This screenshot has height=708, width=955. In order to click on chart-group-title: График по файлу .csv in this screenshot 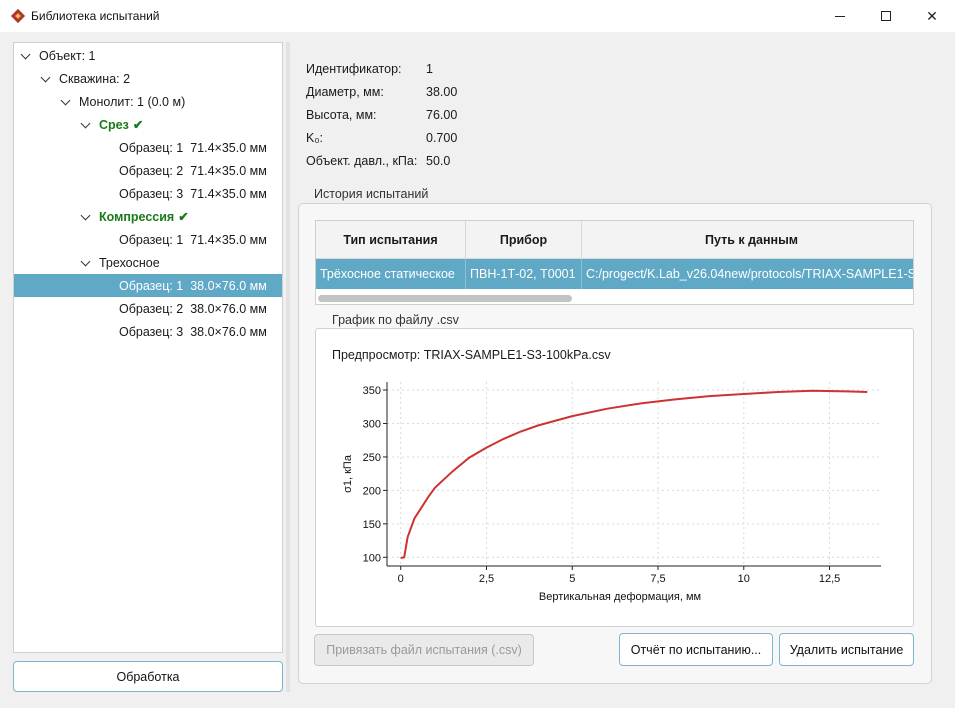, I will do `click(395, 320)`.